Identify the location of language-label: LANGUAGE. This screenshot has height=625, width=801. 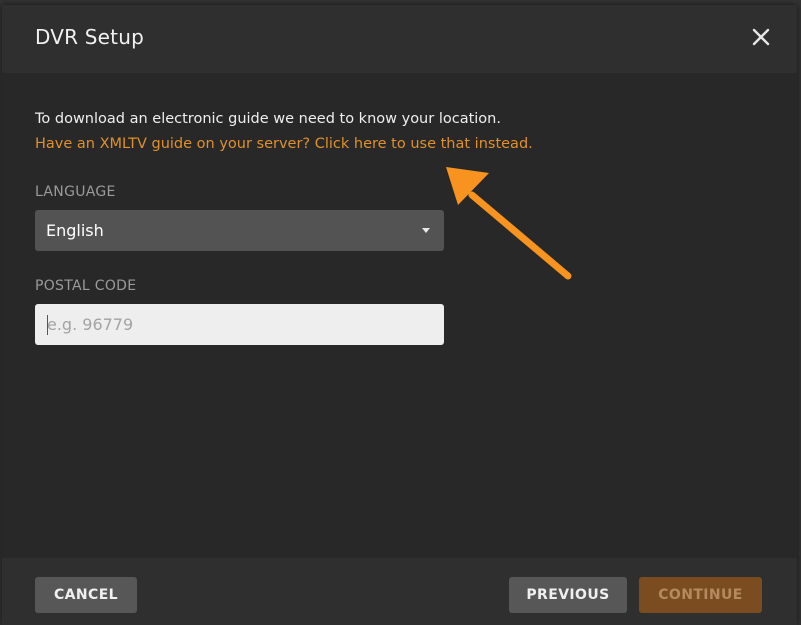
(75, 192).